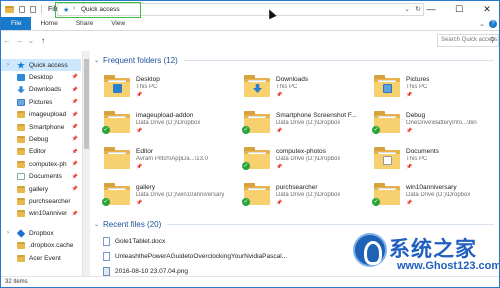 This screenshot has height=288, width=500. What do you see at coordinates (493, 24) in the screenshot?
I see `help-button: ?` at bounding box center [493, 24].